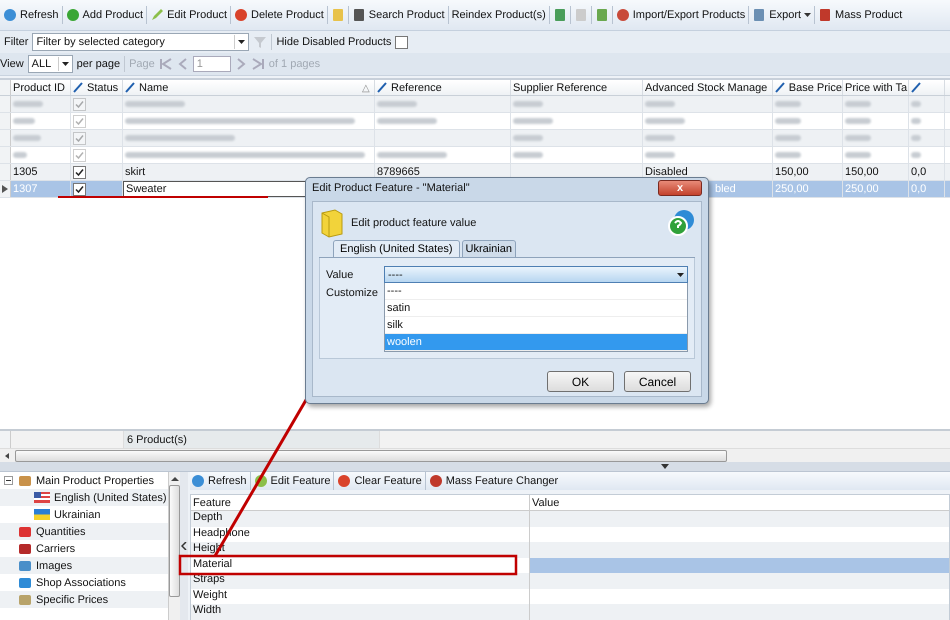 This screenshot has height=620, width=950. What do you see at coordinates (279, 15) in the screenshot?
I see `toolbar-button: Delete Product` at bounding box center [279, 15].